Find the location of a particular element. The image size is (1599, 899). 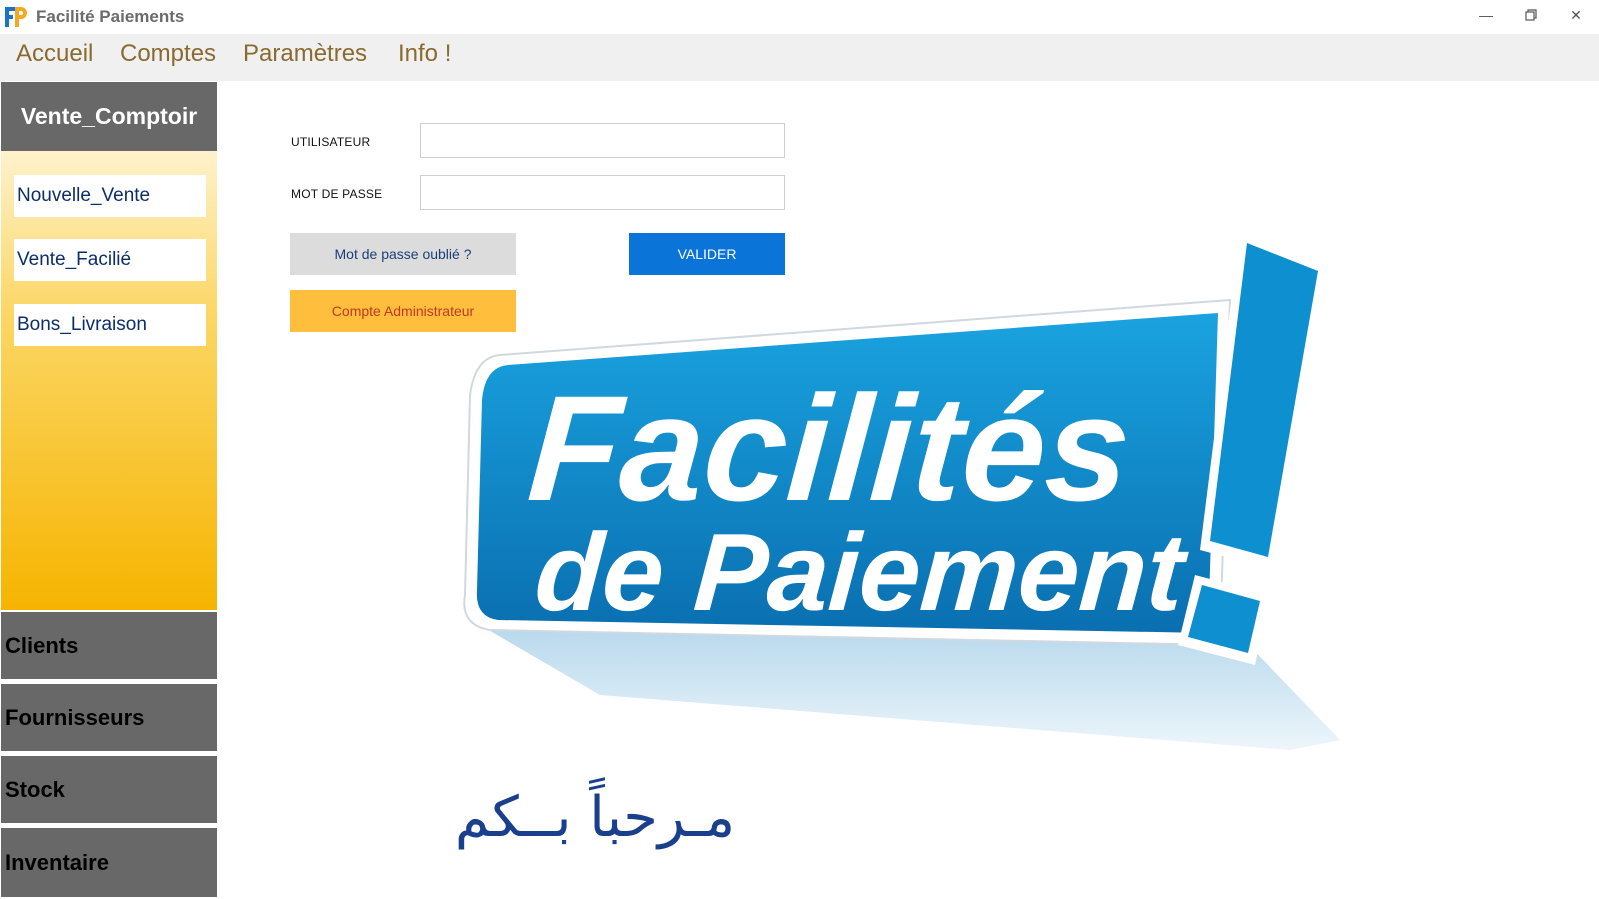

menu-info: Info ! is located at coordinates (424, 54).